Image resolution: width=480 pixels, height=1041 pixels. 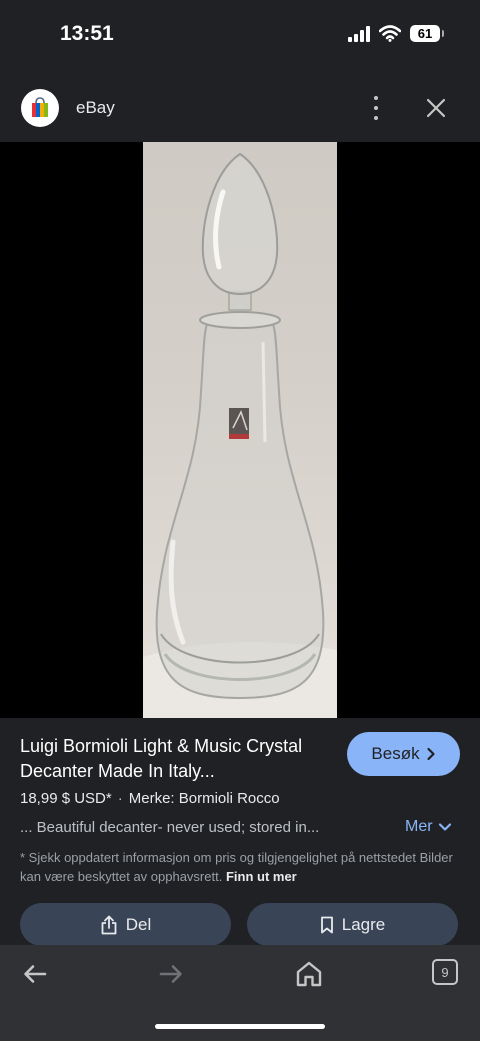 I want to click on wifi-icon, so click(x=390, y=33).